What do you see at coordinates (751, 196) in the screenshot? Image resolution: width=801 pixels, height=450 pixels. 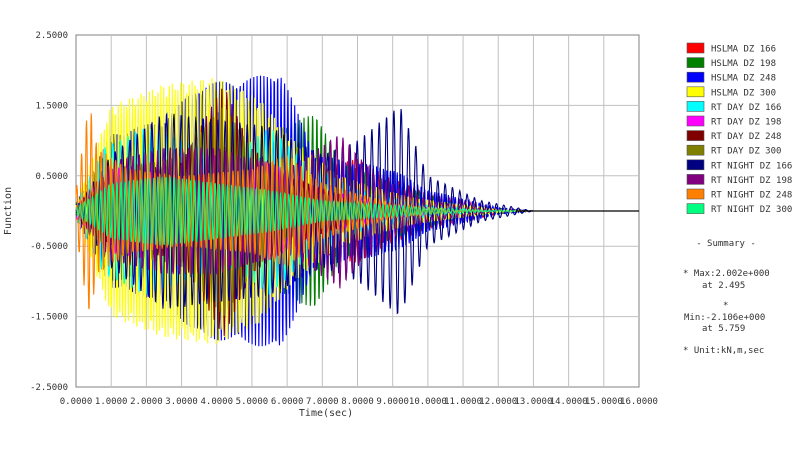 I see `legend-label: RT NIGHT DZ 248` at bounding box center [751, 196].